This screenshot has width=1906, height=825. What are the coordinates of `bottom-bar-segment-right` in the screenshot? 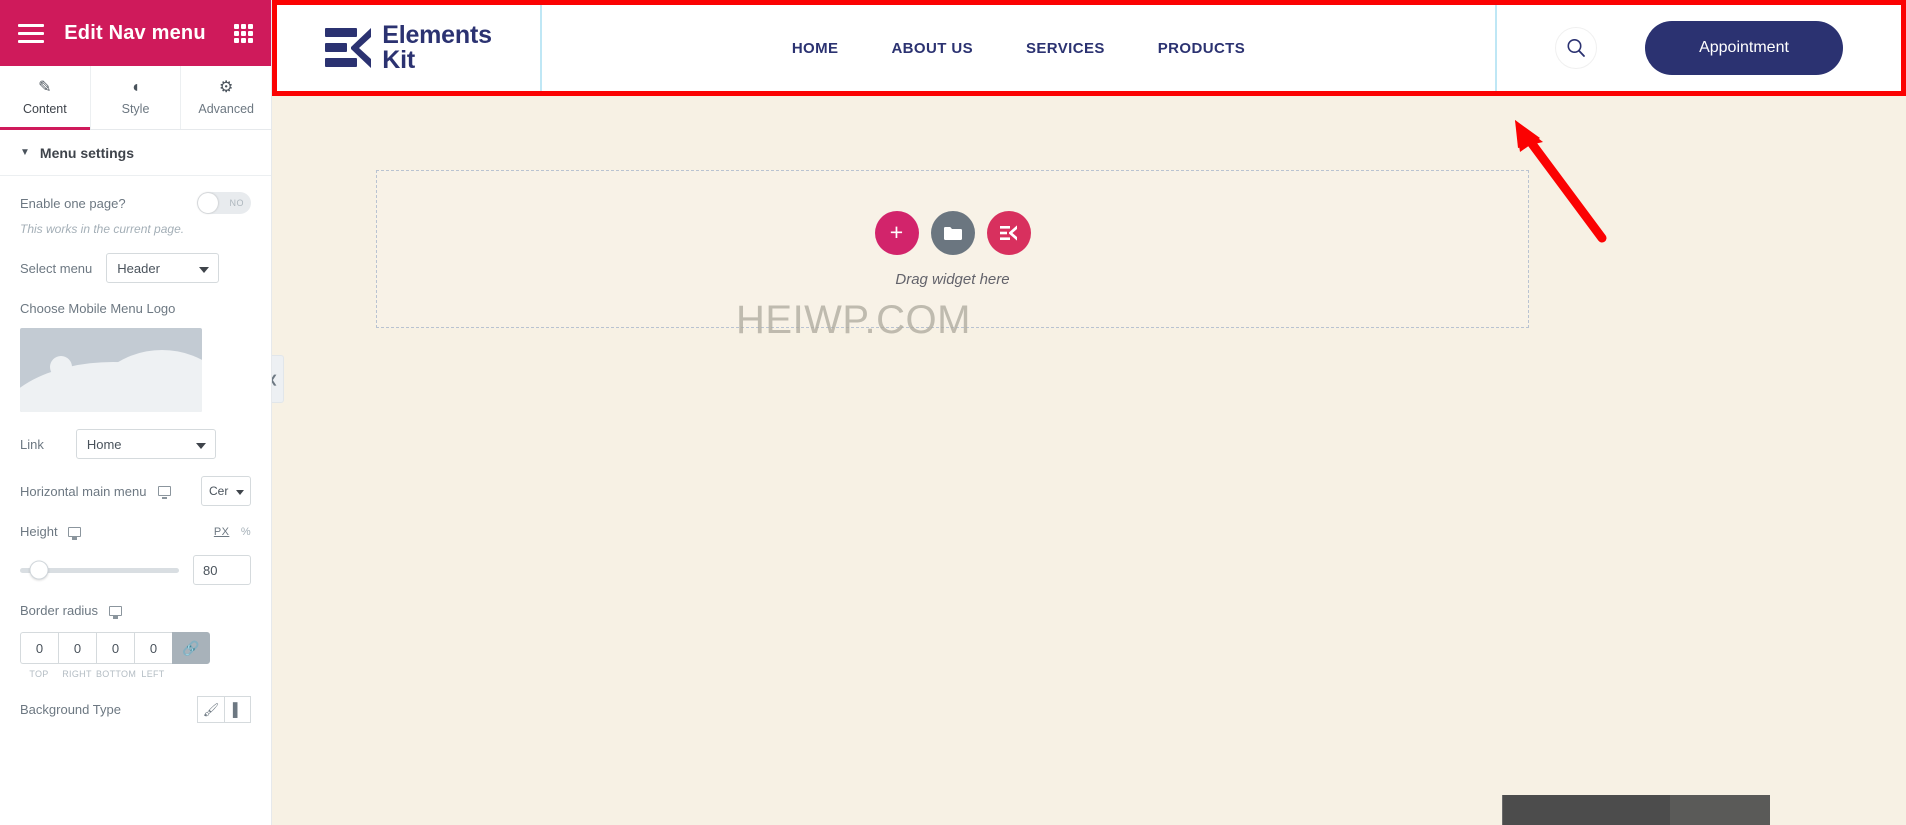 It's located at (1720, 810).